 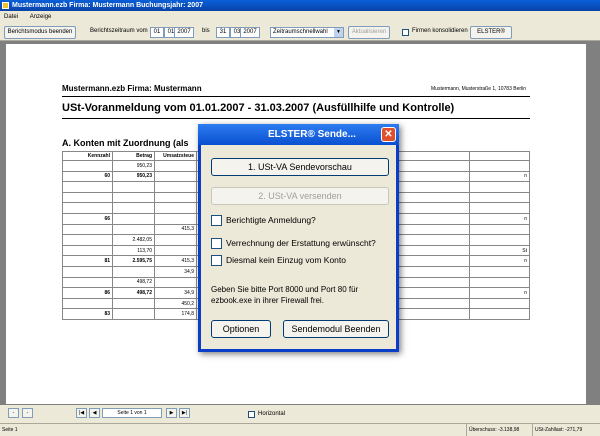 I want to click on first-page-button: |◀, so click(x=81, y=413).